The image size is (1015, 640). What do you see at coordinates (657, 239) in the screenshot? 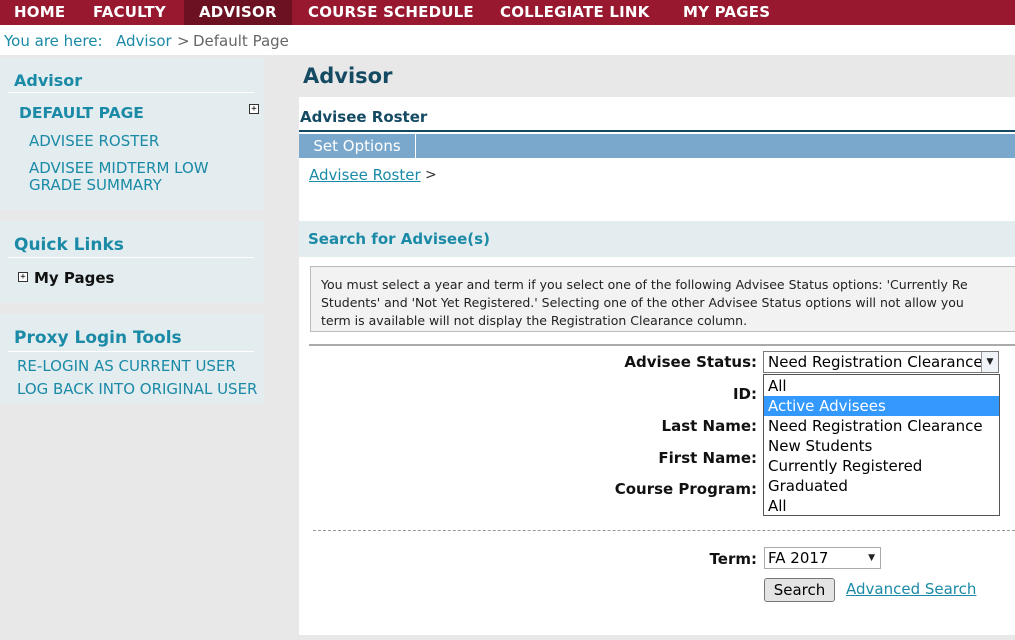
I see `search-heading-bar: Search for Advisee(s)` at bounding box center [657, 239].